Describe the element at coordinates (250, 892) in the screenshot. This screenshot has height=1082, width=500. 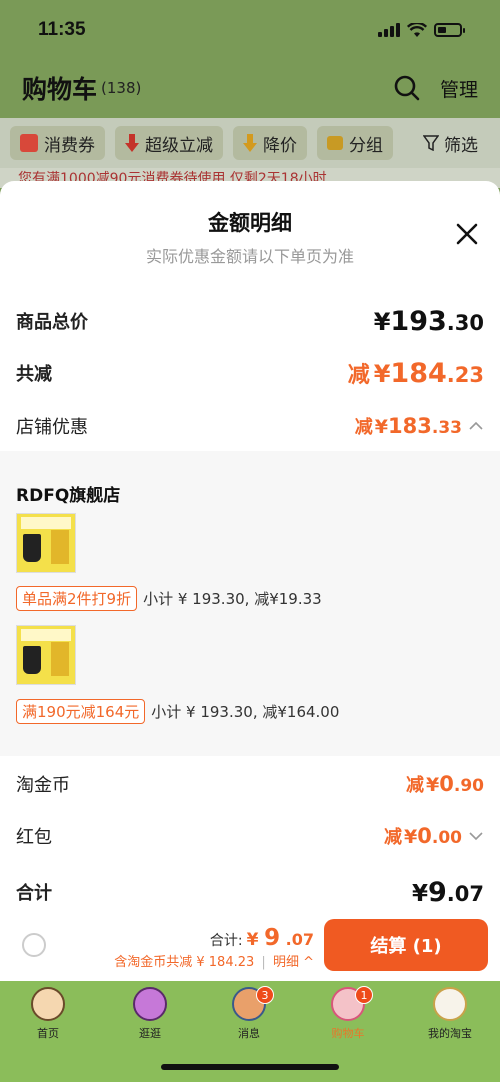
I see `sum-row: 合计 ¥ 9 .07` at that location.